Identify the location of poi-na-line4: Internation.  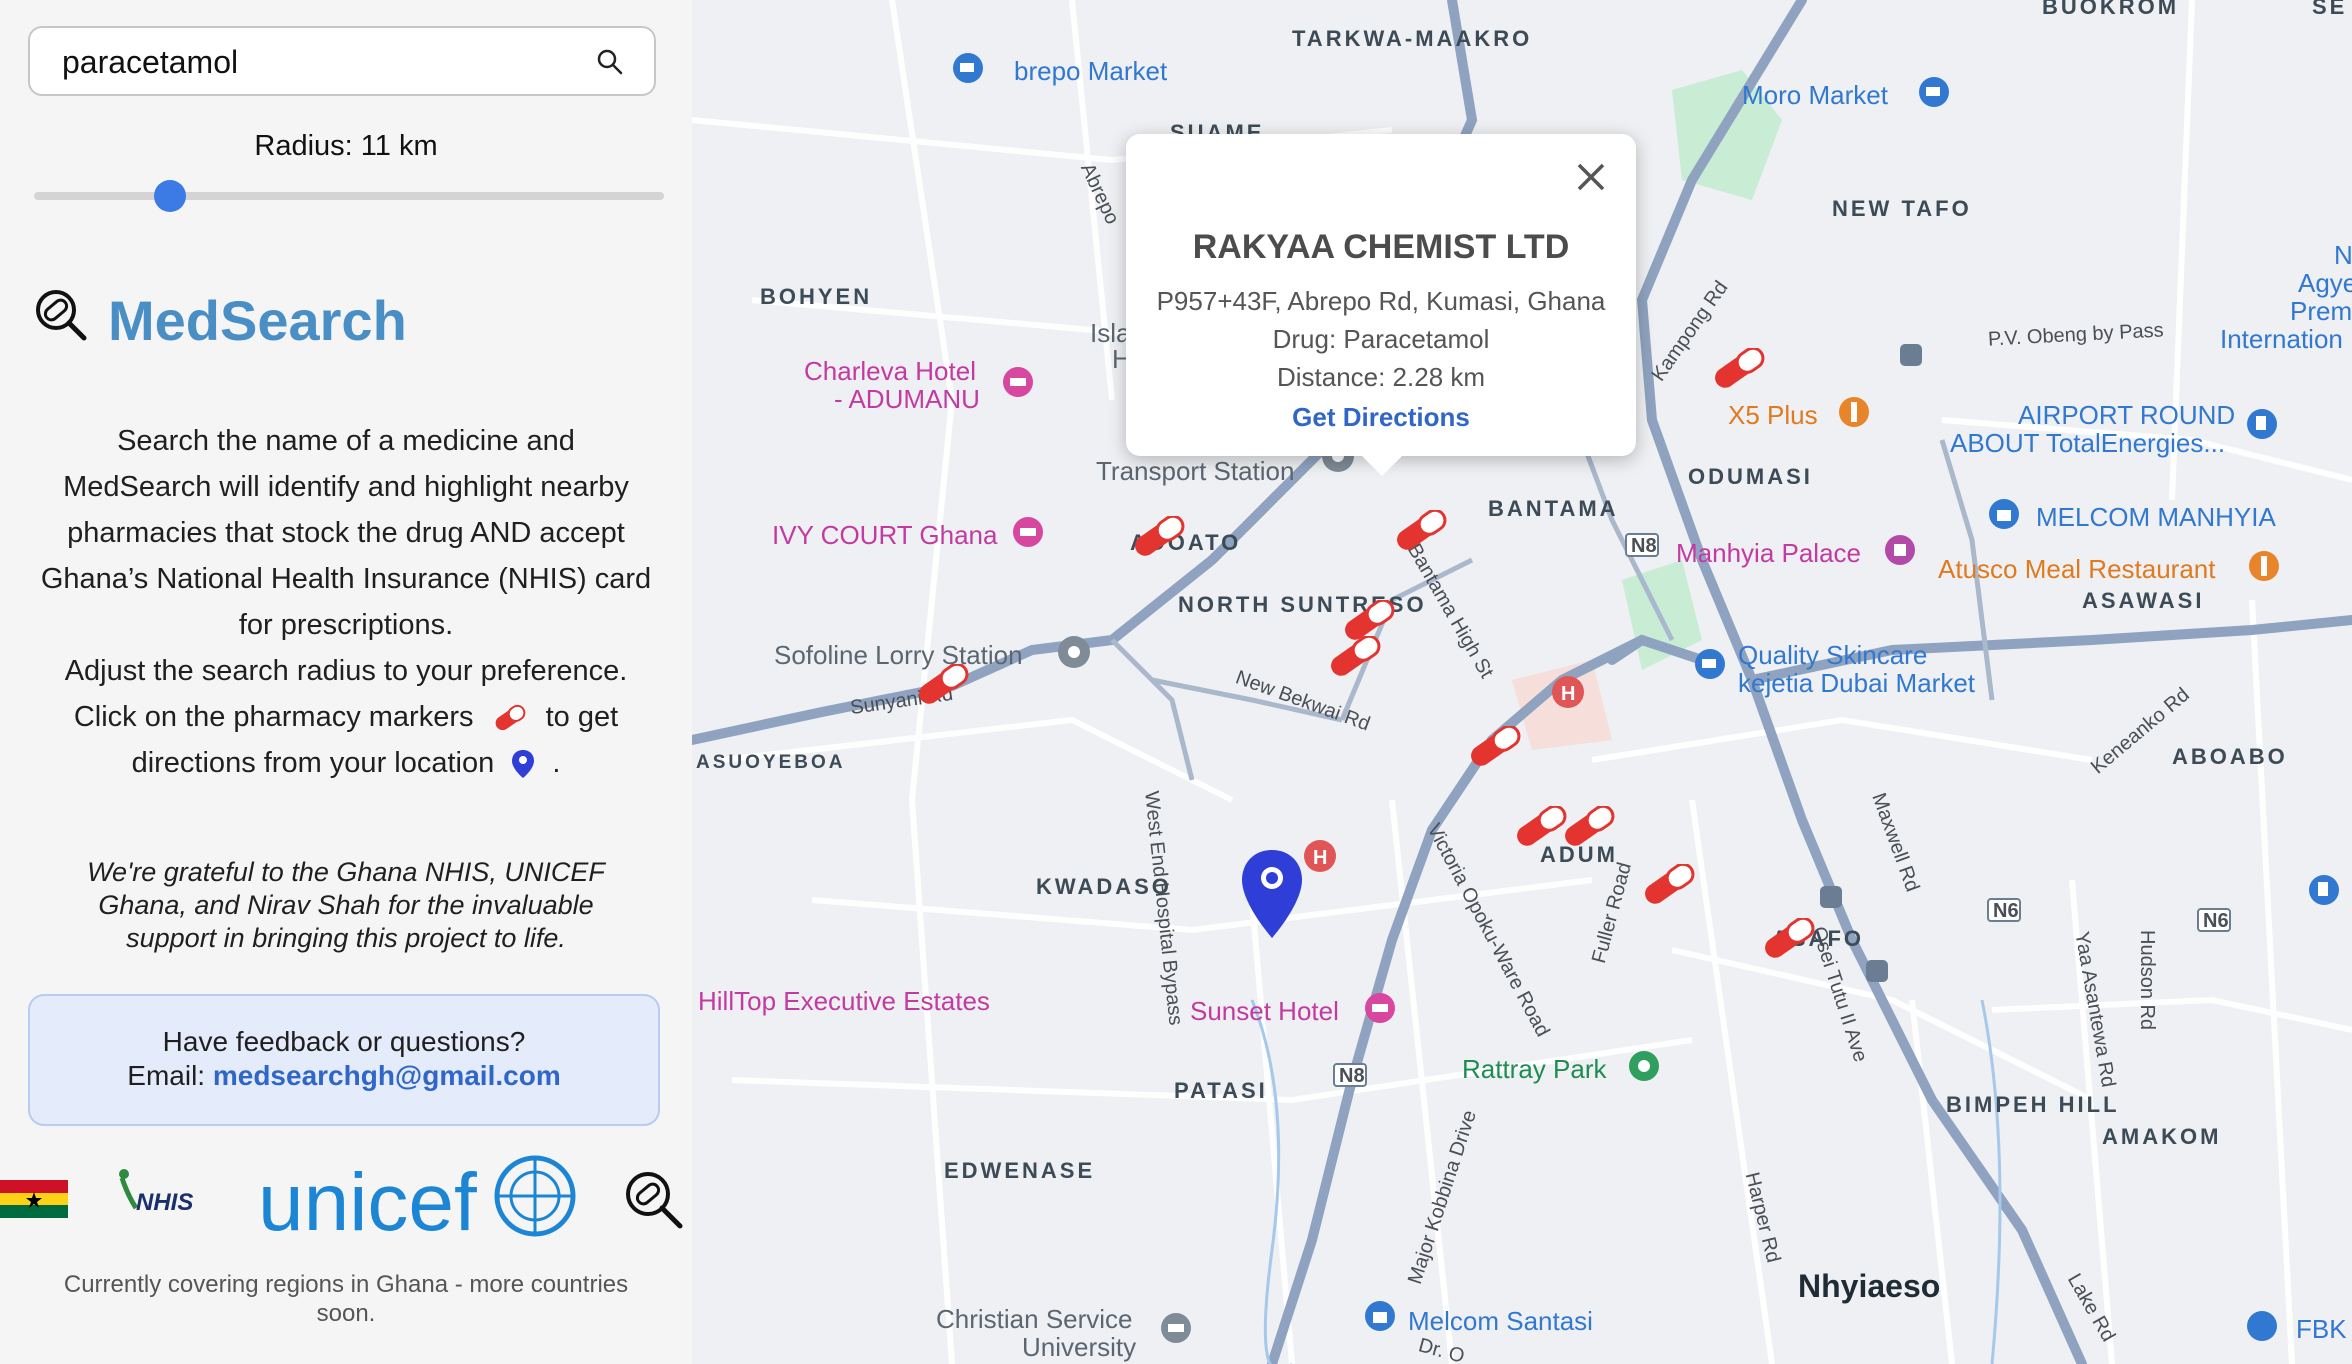
(2281, 339).